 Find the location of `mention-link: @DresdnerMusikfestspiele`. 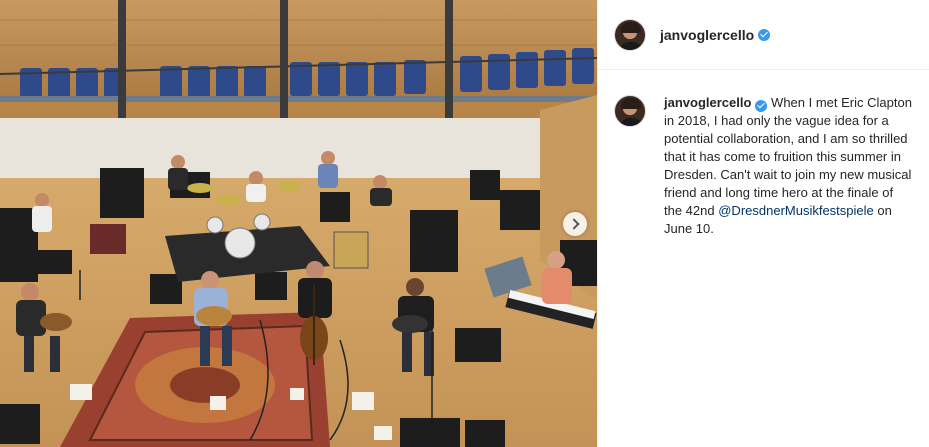

mention-link: @DresdnerMusikfestspiele is located at coordinates (796, 210).